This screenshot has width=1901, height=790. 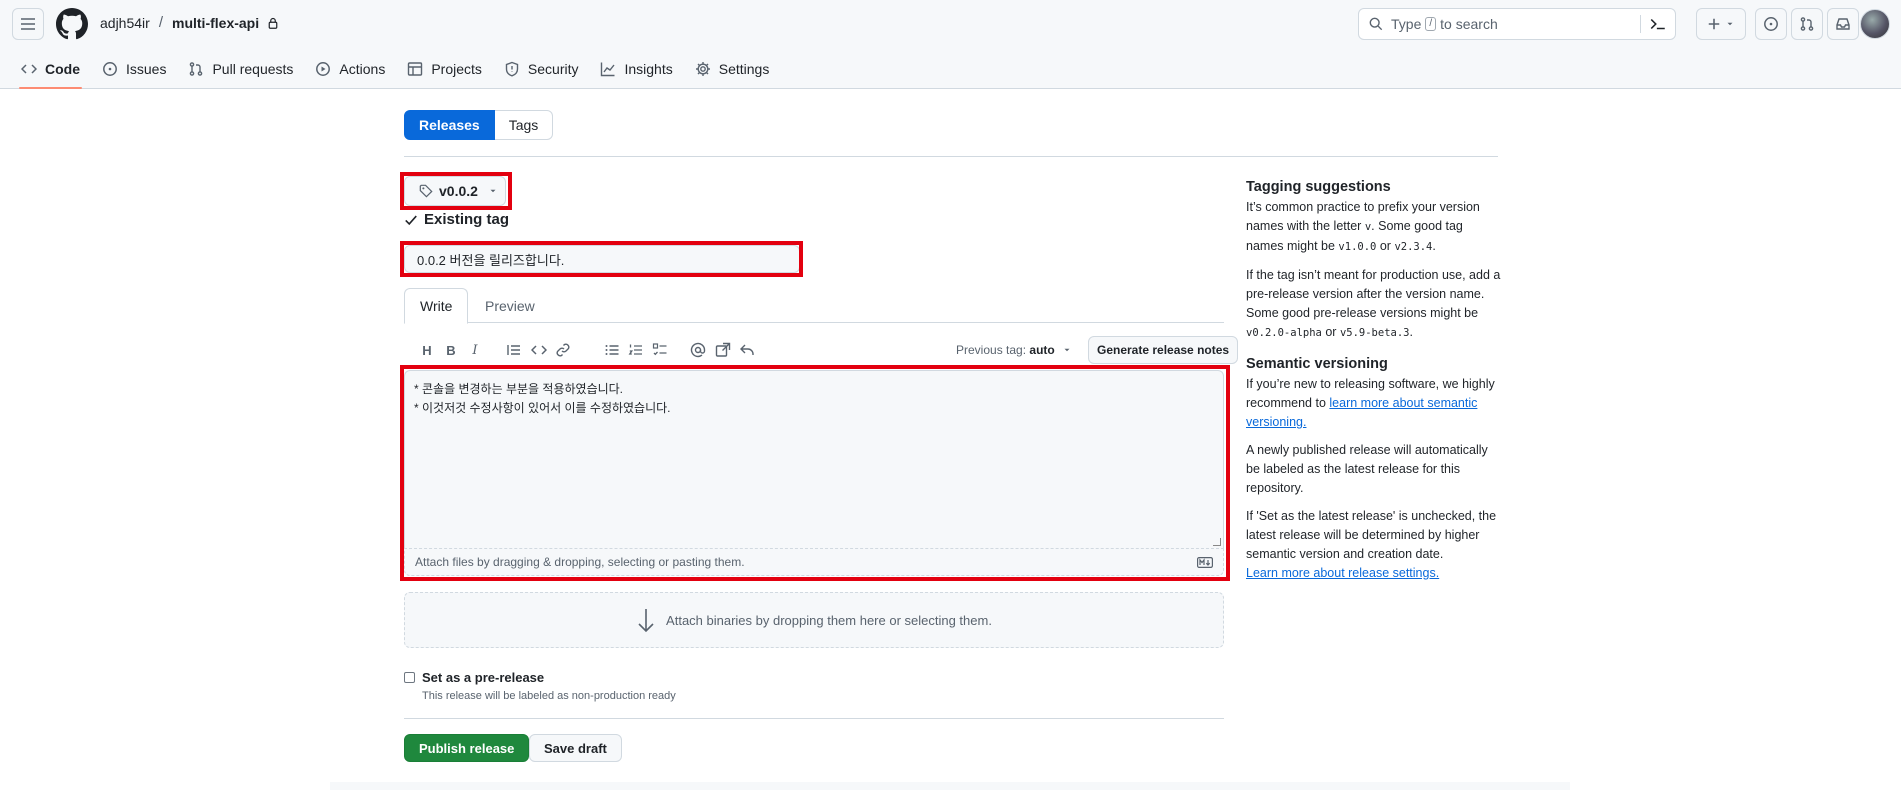 What do you see at coordinates (467, 219) in the screenshot?
I see `tag-status-label: Existing tag` at bounding box center [467, 219].